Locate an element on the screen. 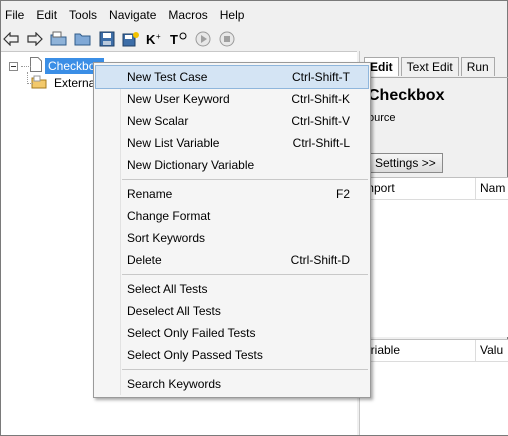 The width and height of the screenshot is (508, 436). menu-item-rename: Rename F2 is located at coordinates (232, 194).